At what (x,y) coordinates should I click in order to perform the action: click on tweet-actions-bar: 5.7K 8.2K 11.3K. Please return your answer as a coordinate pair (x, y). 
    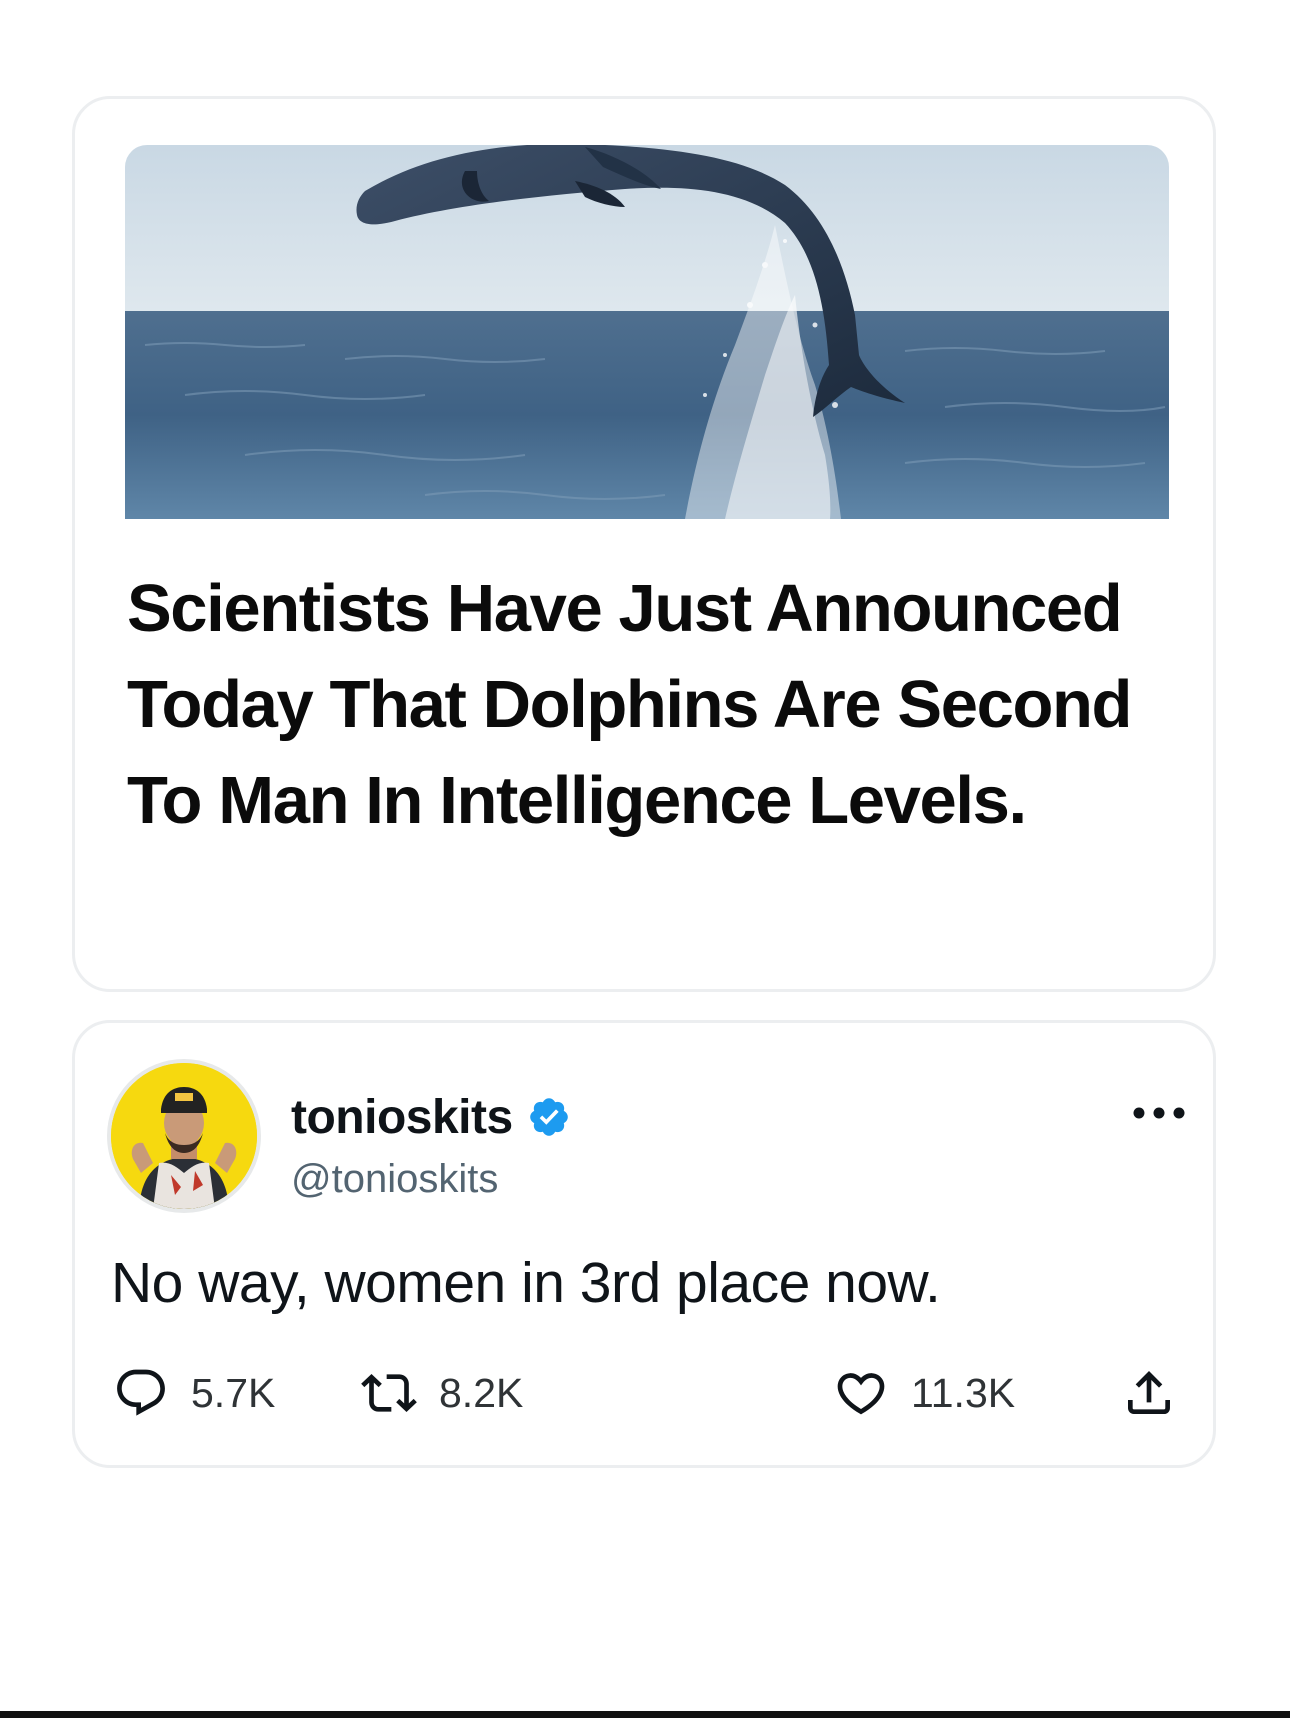
    Looking at the image, I should click on (644, 1393).